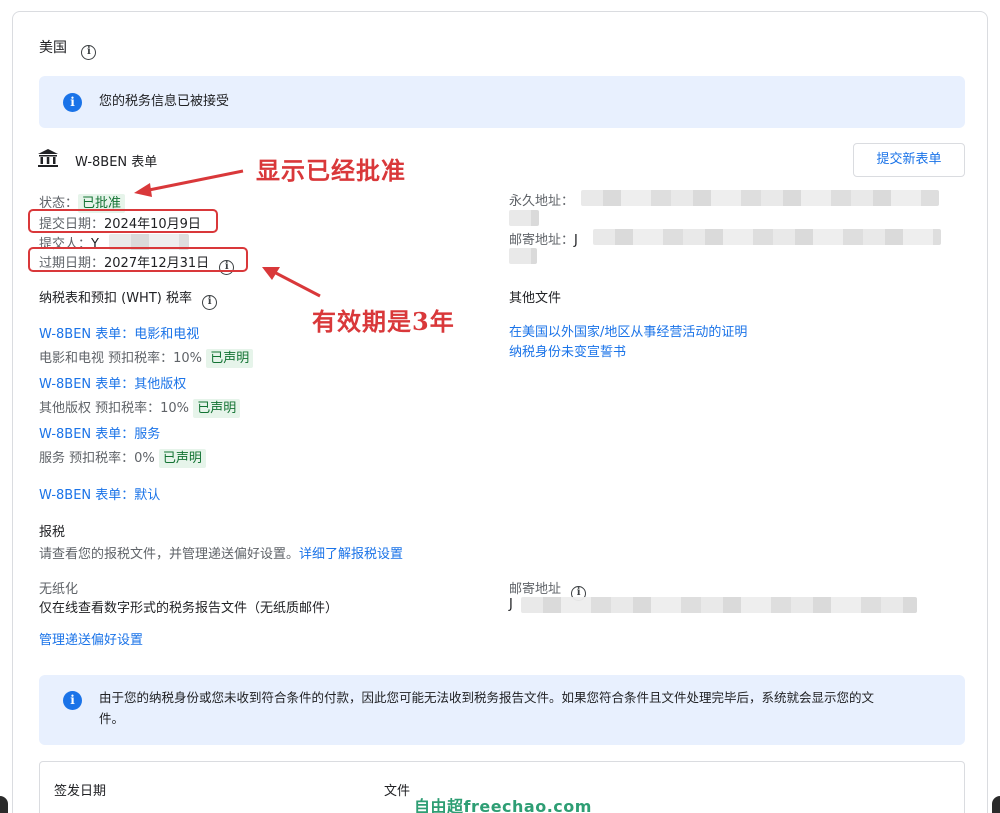 The image size is (1000, 813). What do you see at coordinates (511, 604) in the screenshot?
I see `mailing-value: J` at bounding box center [511, 604].